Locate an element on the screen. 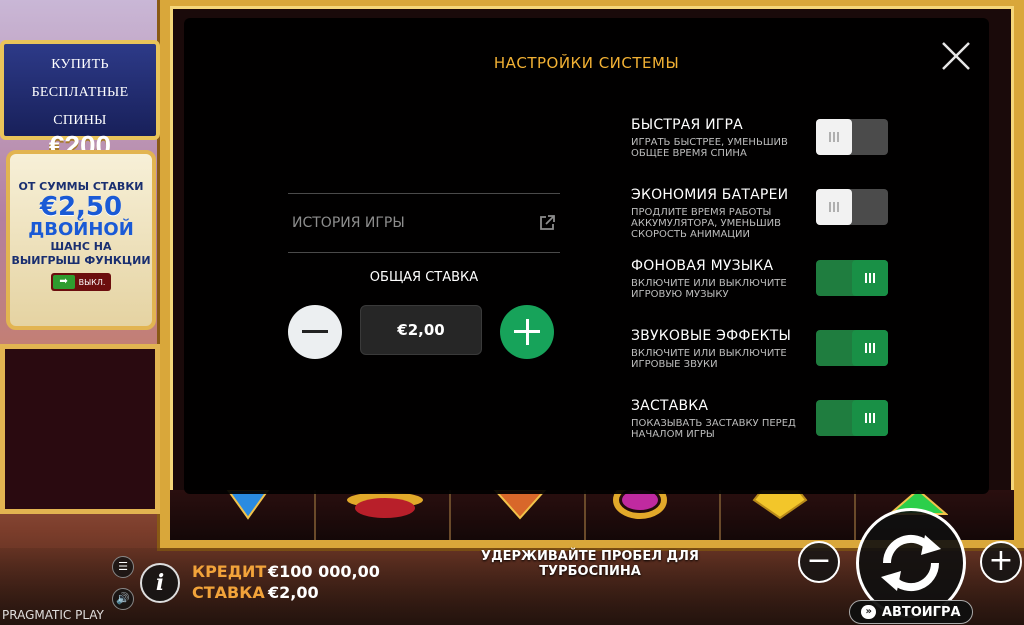 The image size is (1024, 625). decrease-bet-button: − is located at coordinates (819, 562).